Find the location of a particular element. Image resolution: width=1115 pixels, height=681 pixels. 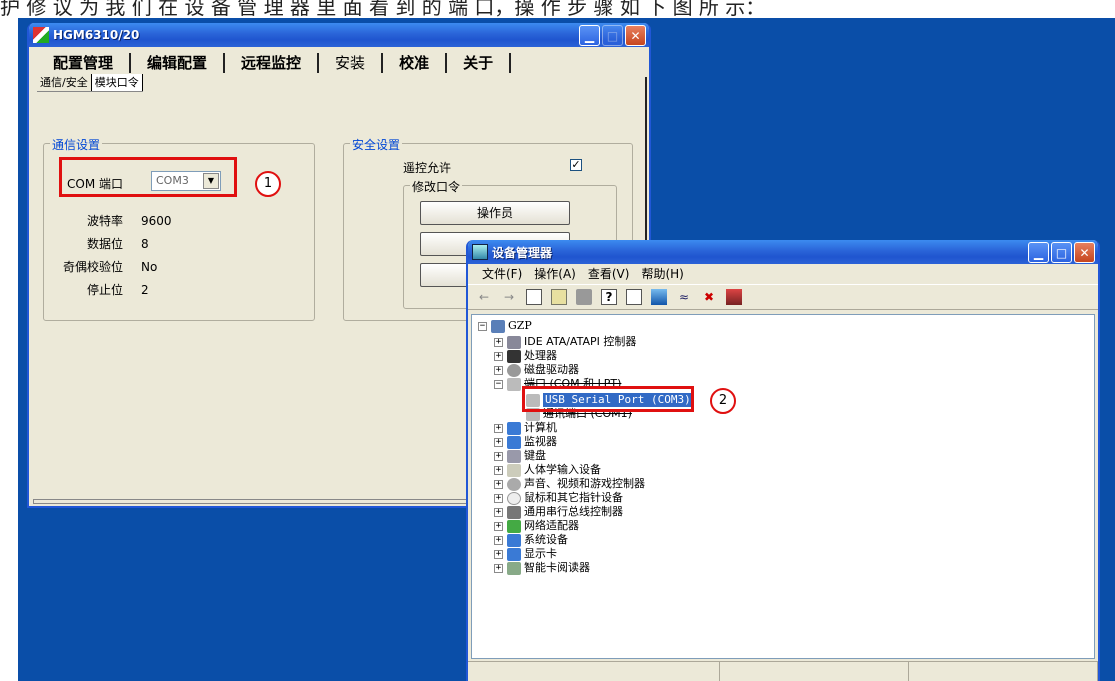

remote-allow-checkbox: ✓ is located at coordinates (576, 165).